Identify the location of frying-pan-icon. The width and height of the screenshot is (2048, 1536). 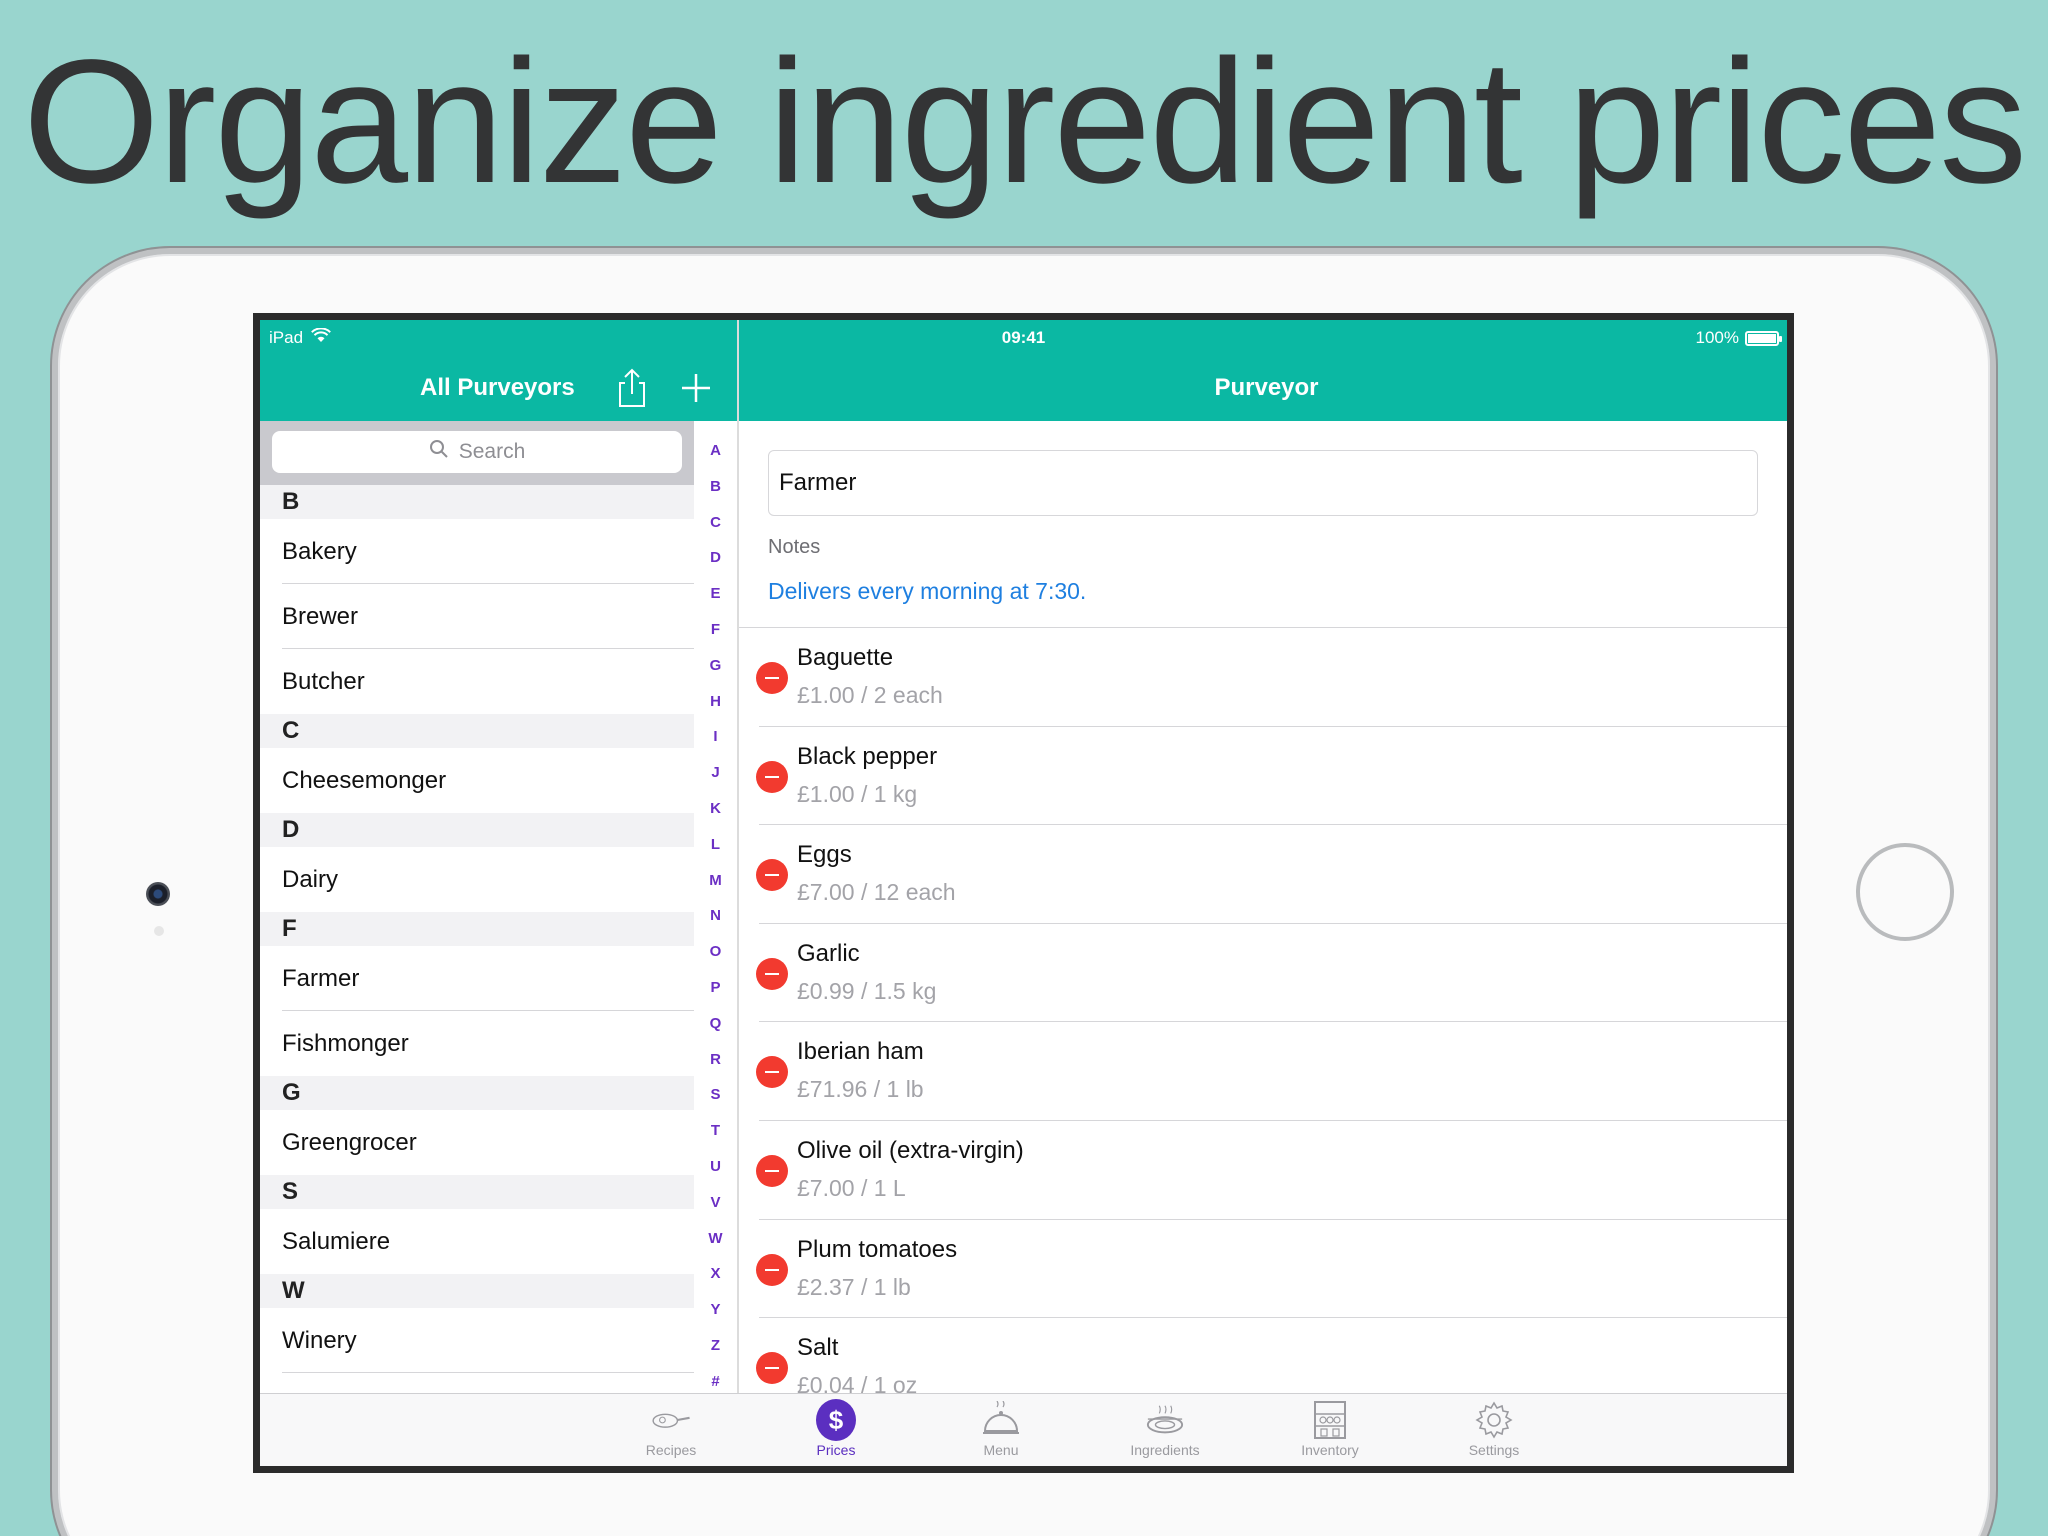
(671, 1420).